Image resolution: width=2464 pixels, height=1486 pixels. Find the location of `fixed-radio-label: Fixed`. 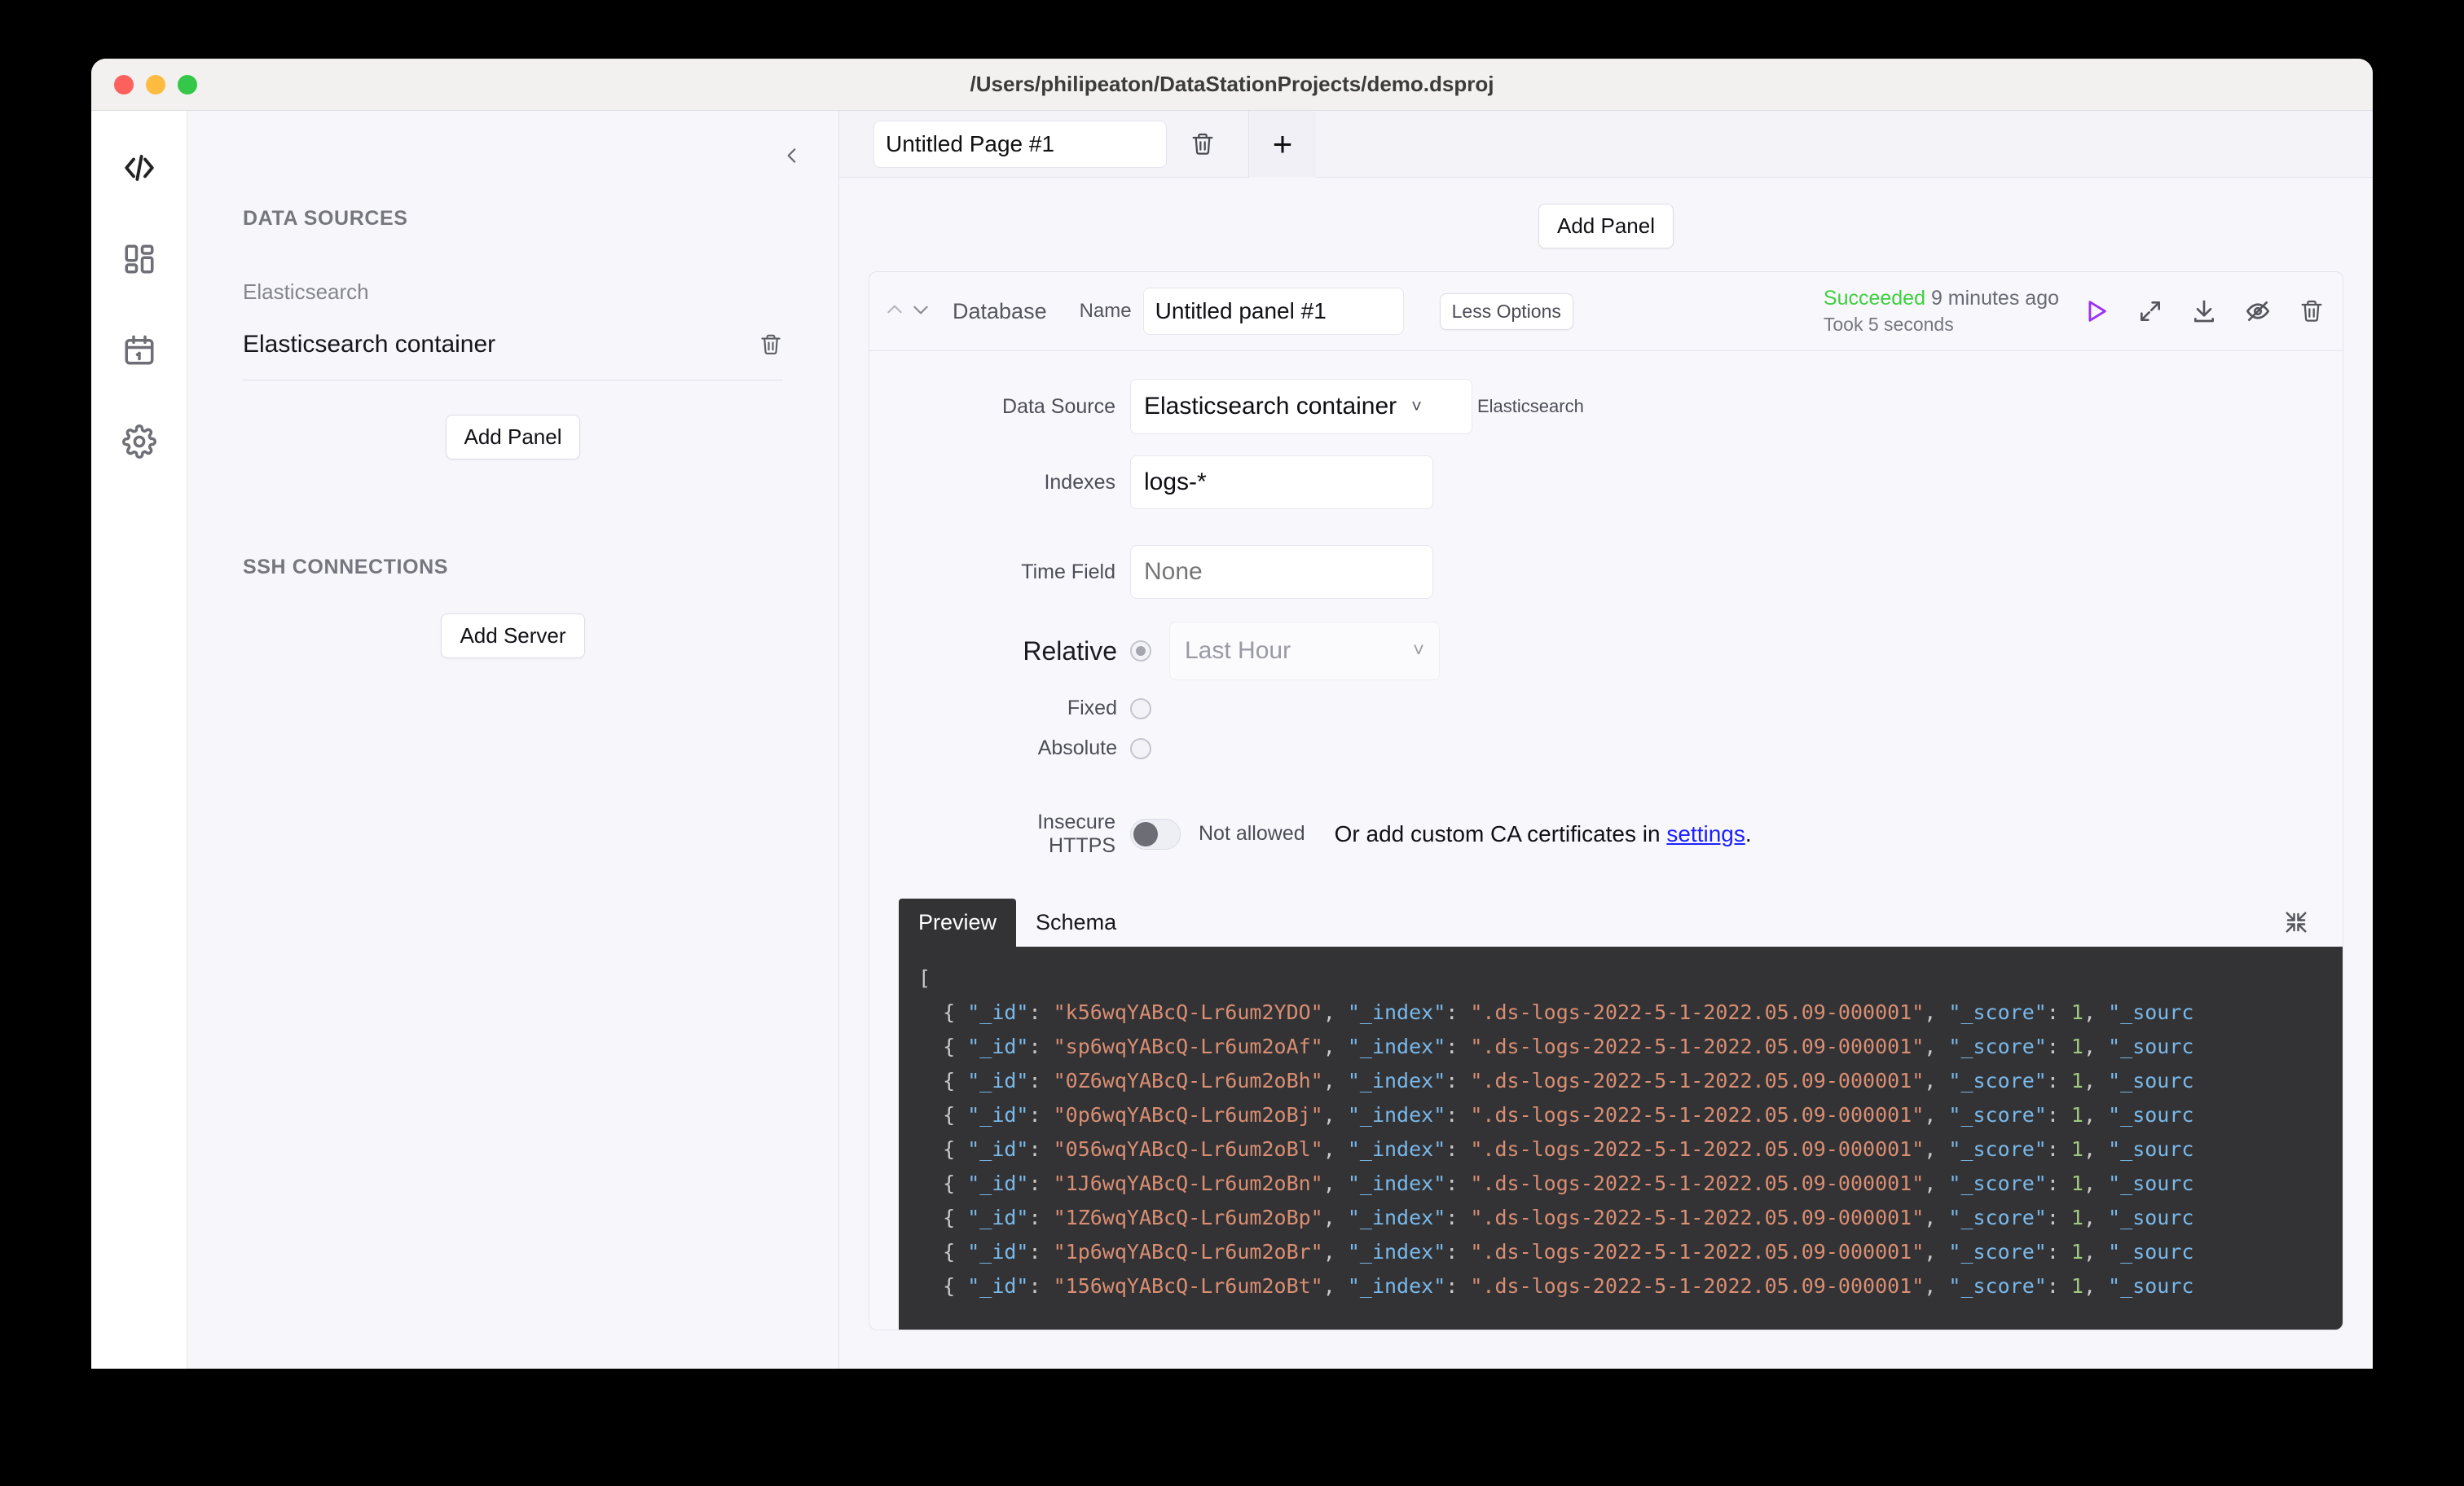

fixed-radio-label: Fixed is located at coordinates (1092, 708).